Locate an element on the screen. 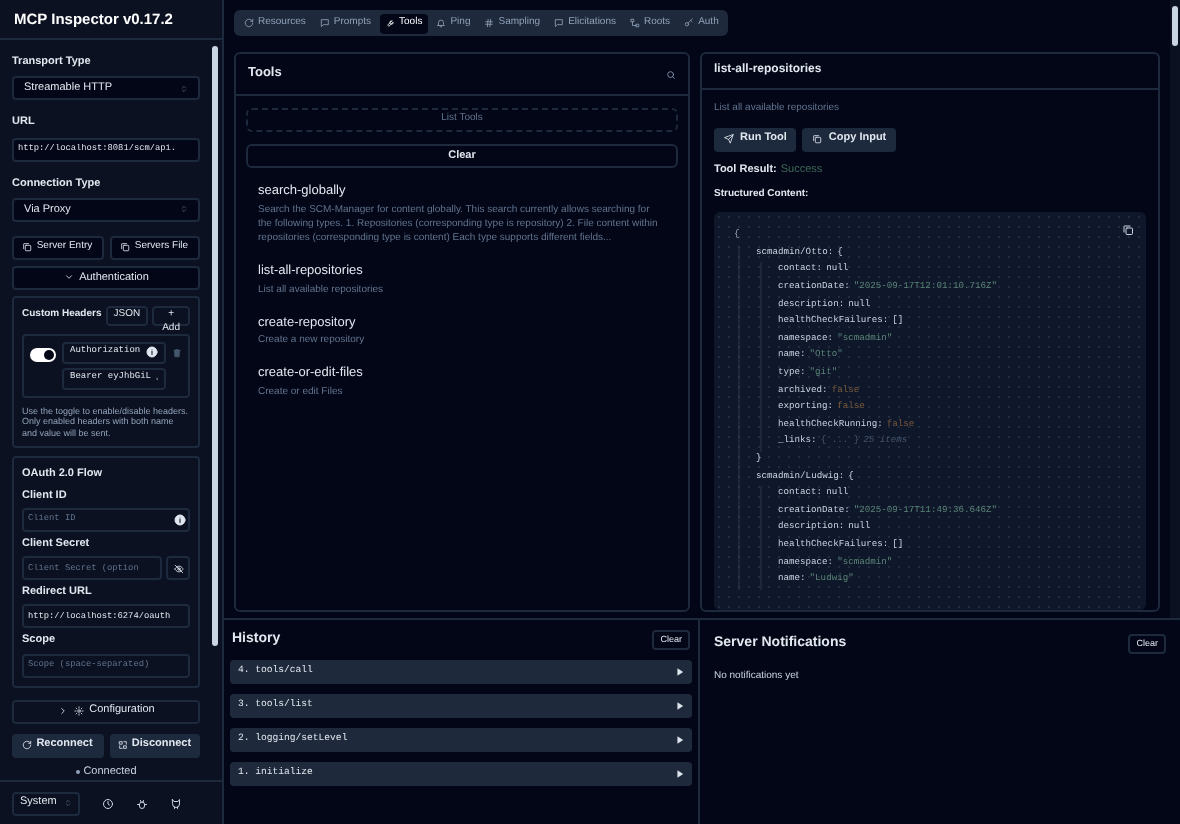  unplug-icon is located at coordinates (122, 745).